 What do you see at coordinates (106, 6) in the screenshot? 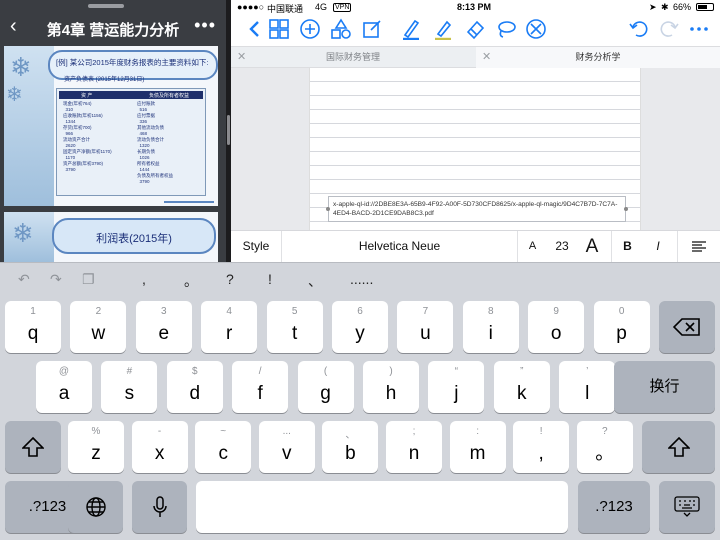
I see `window-grabber` at bounding box center [106, 6].